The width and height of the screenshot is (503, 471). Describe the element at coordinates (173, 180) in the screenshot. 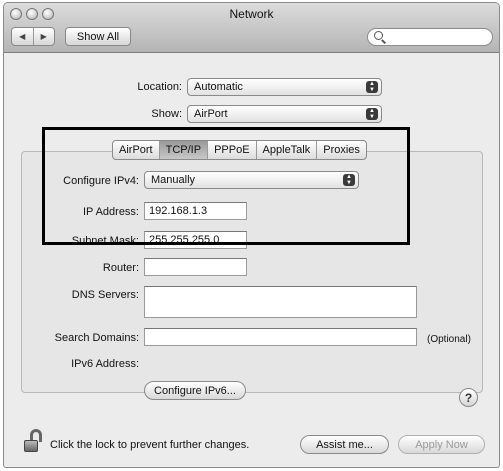

I see `configure-ipv4-value: Manually` at that location.